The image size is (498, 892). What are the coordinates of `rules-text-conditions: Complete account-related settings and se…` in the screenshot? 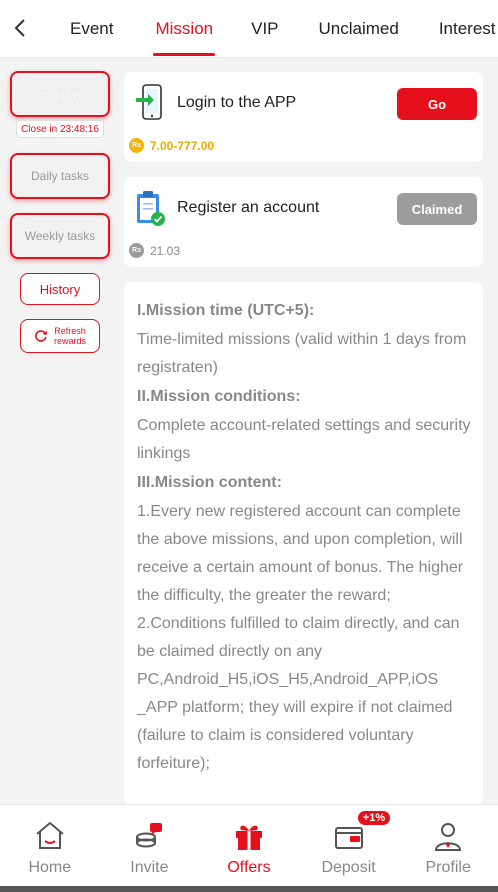 It's located at (304, 439).